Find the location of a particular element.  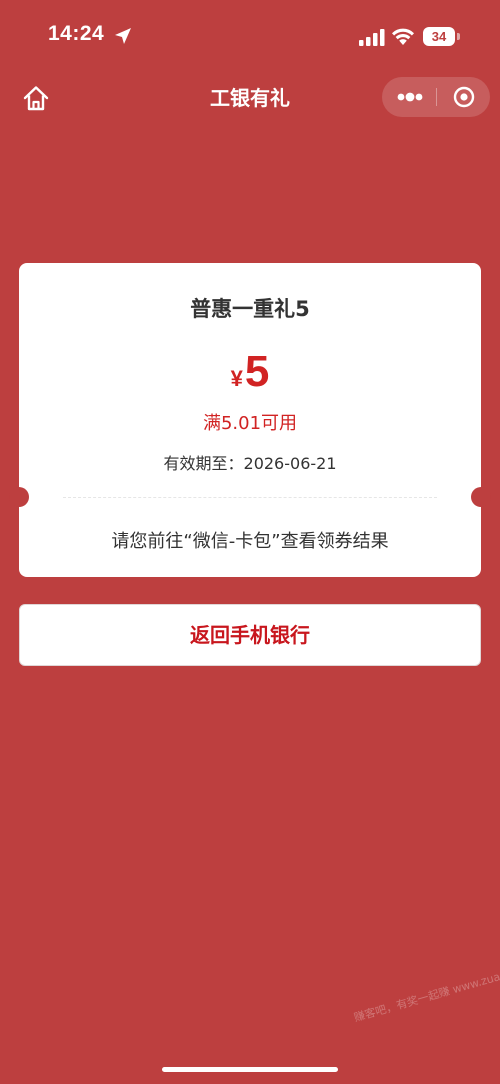

status-bar: 14:24 34 is located at coordinates (250, 38).